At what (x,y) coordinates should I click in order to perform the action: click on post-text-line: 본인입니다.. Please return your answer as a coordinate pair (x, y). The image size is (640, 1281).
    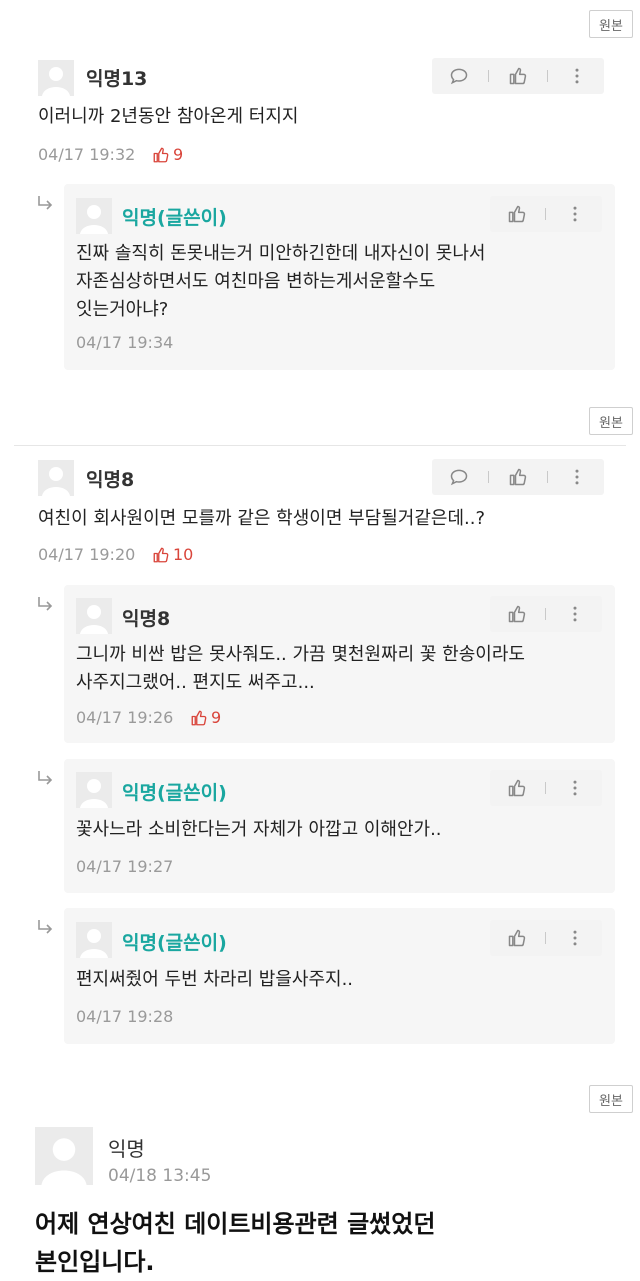
    Looking at the image, I should click on (95, 1262).